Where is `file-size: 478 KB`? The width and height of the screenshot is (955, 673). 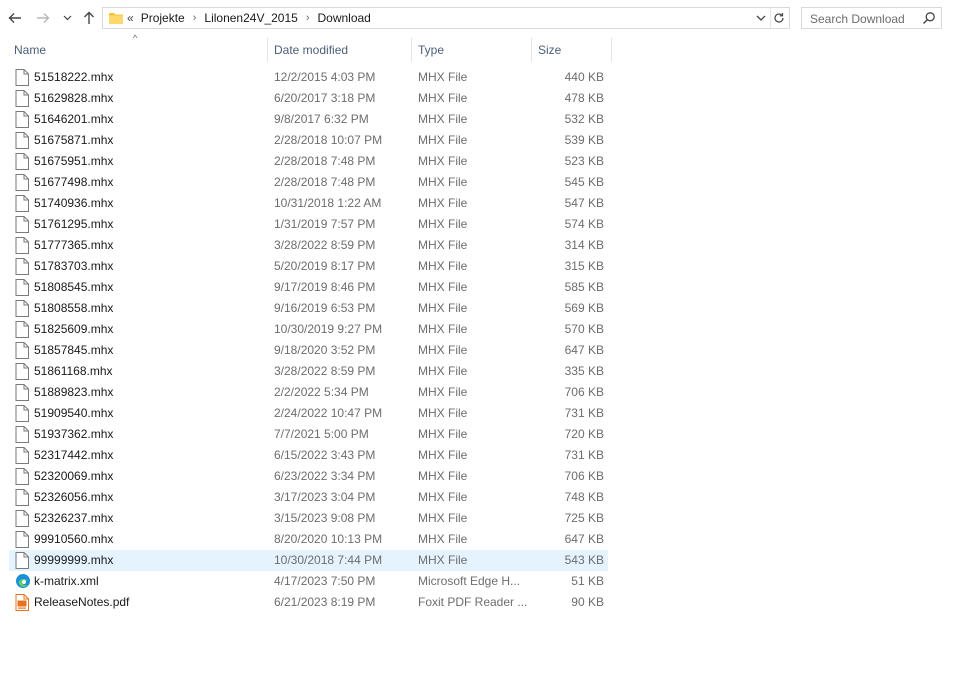
file-size: 478 KB is located at coordinates (584, 98).